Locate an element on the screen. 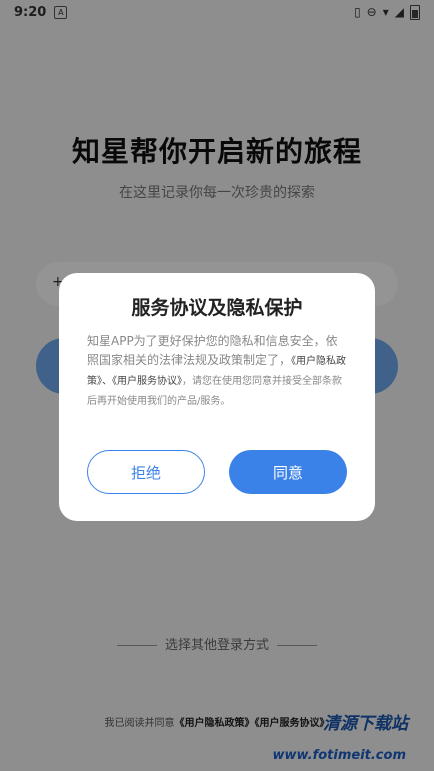 The height and width of the screenshot is (771, 434). dialog-buttons: 拒绝 同意 is located at coordinates (217, 472).